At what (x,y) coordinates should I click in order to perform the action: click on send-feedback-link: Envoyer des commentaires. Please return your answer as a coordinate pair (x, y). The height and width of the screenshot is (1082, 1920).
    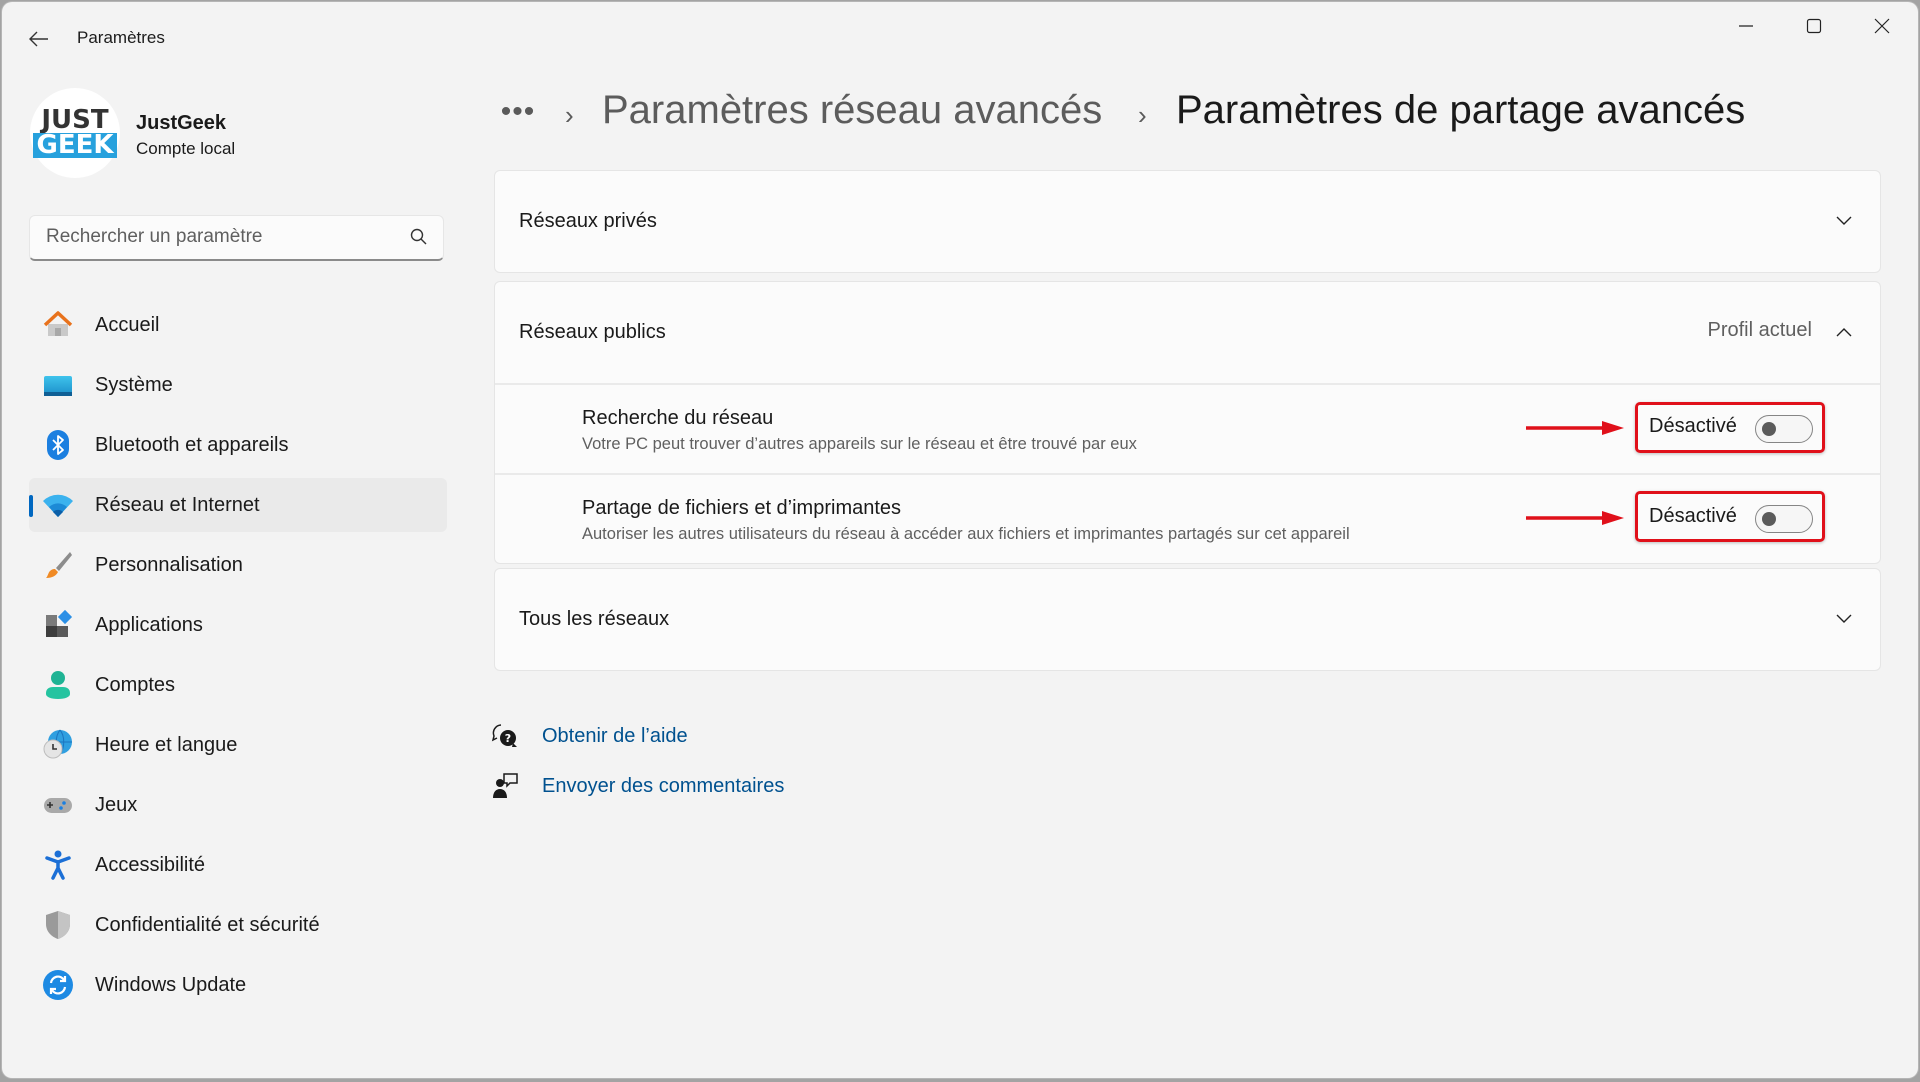
    Looking at the image, I should click on (637, 786).